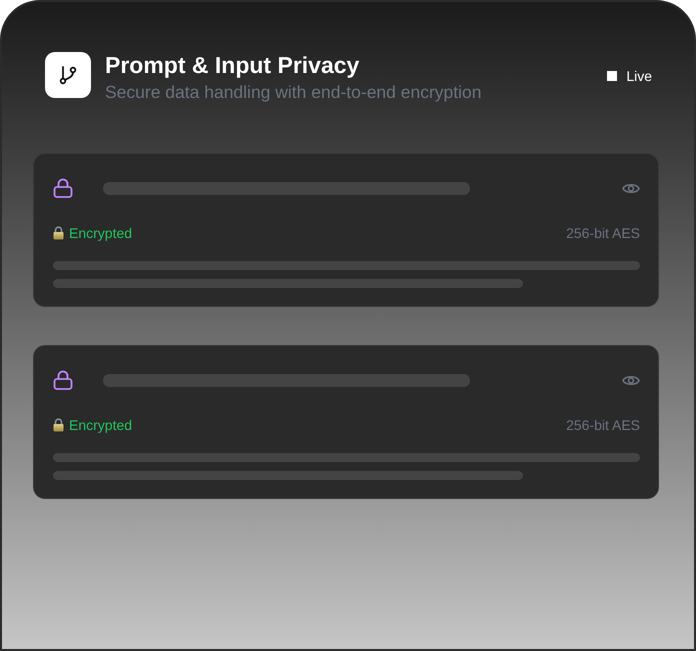 The image size is (696, 651). I want to click on live-status: Live, so click(639, 76).